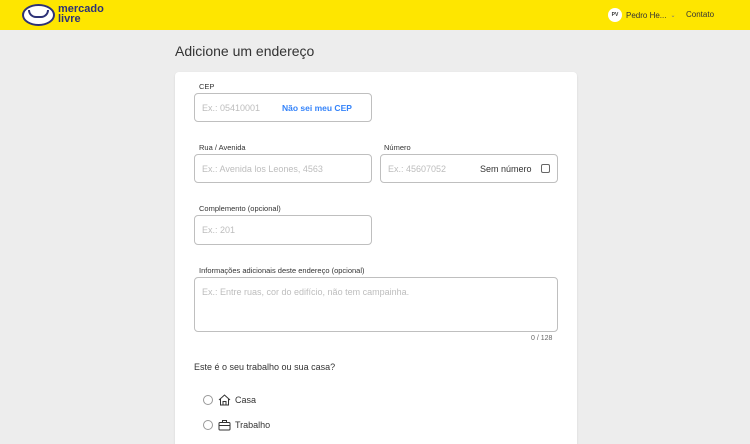 The image size is (750, 444). What do you see at coordinates (207, 86) in the screenshot?
I see `cep-label: CEP` at bounding box center [207, 86].